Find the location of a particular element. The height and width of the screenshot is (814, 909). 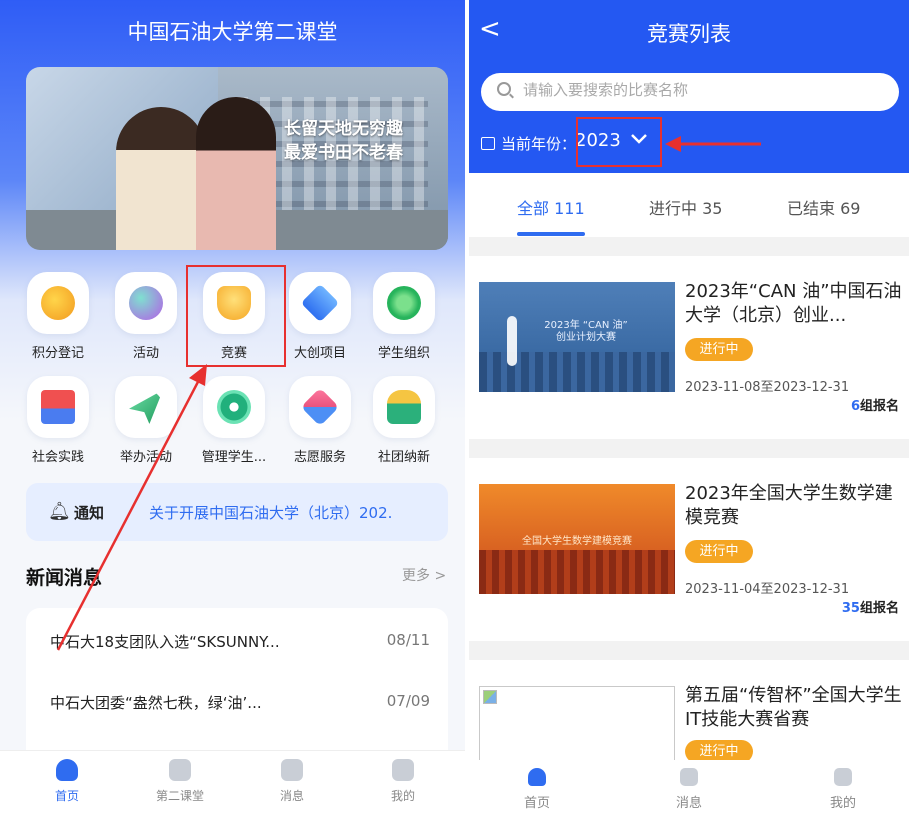

active-tab-indicator is located at coordinates (551, 234).